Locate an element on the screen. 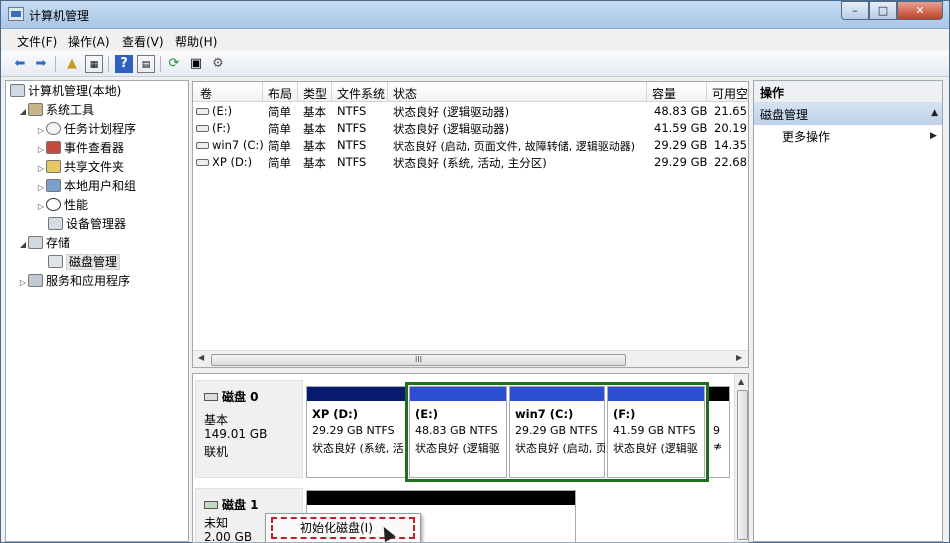  forward-icon: ➡ is located at coordinates (41, 64).